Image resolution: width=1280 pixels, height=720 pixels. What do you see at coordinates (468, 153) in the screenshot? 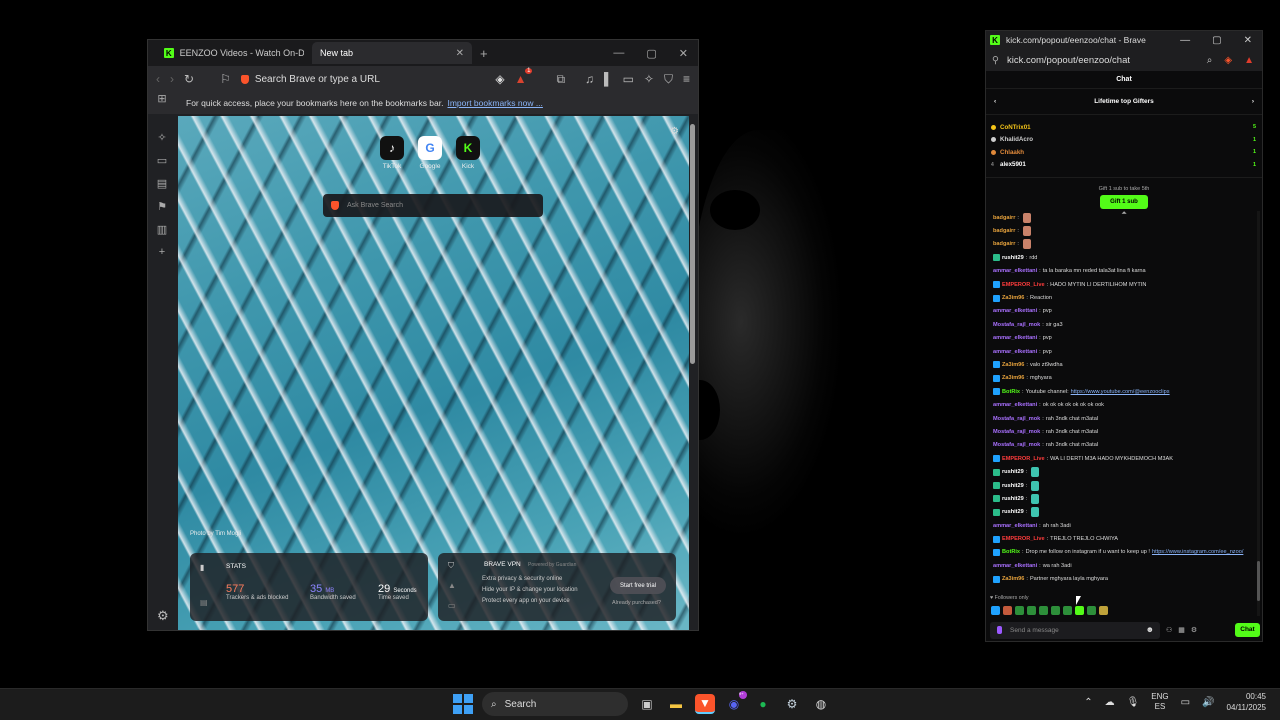
I see `shortcut-kick: K Kick` at bounding box center [468, 153].